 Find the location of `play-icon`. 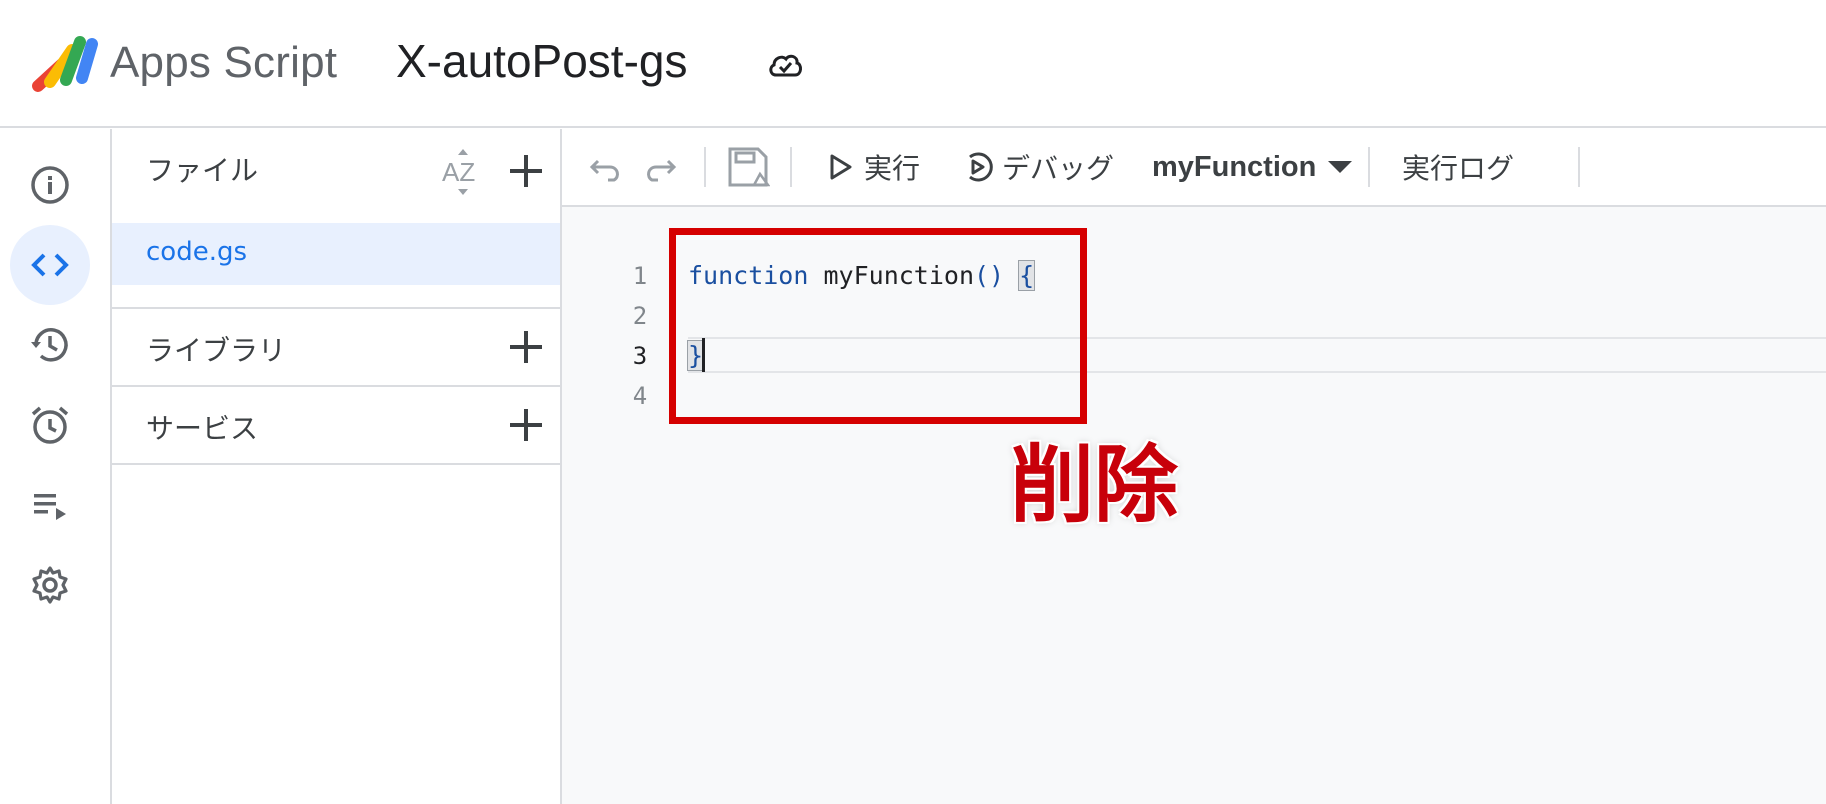

play-icon is located at coordinates (841, 167).